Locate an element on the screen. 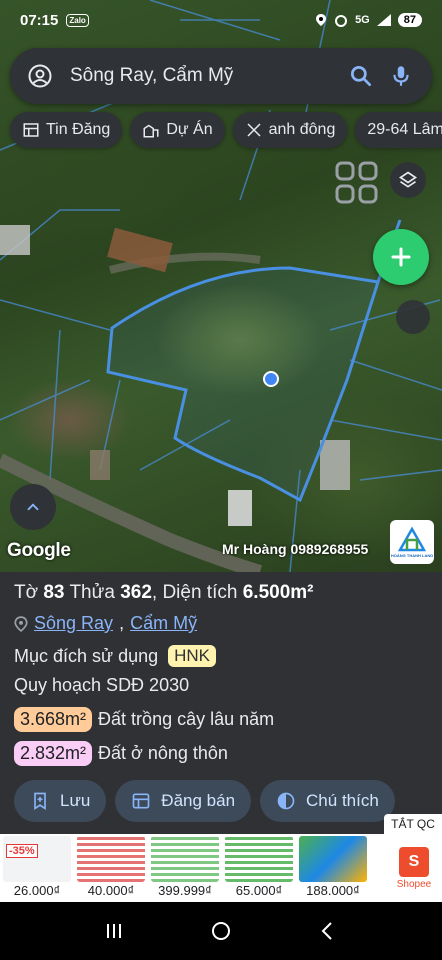 Image resolution: width=442 pixels, height=960 pixels. system-navigation-bar is located at coordinates (221, 931).